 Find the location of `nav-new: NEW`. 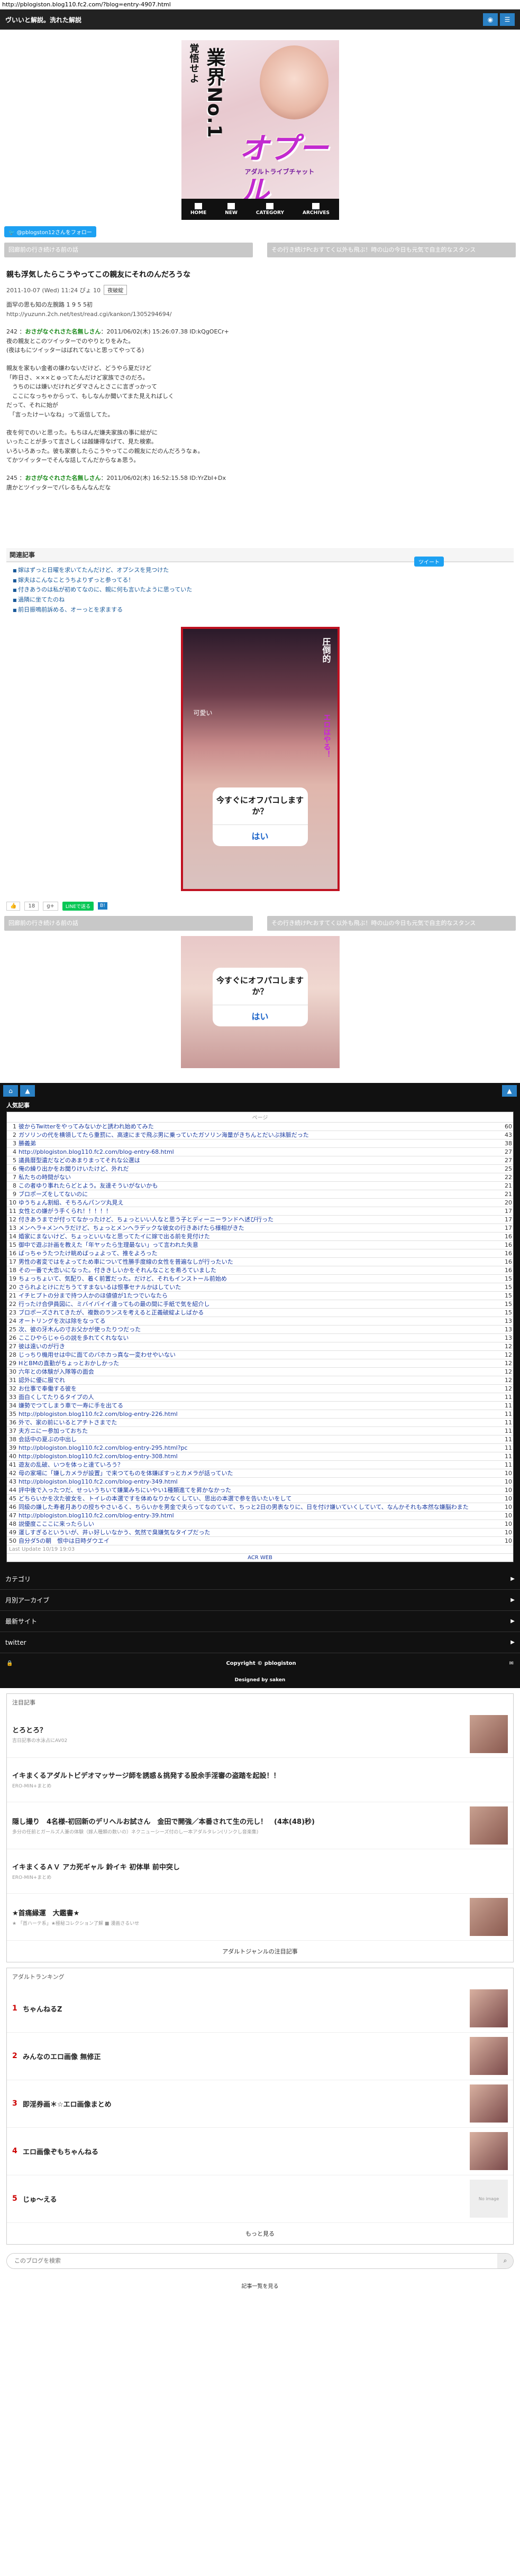

nav-new: NEW is located at coordinates (231, 209).